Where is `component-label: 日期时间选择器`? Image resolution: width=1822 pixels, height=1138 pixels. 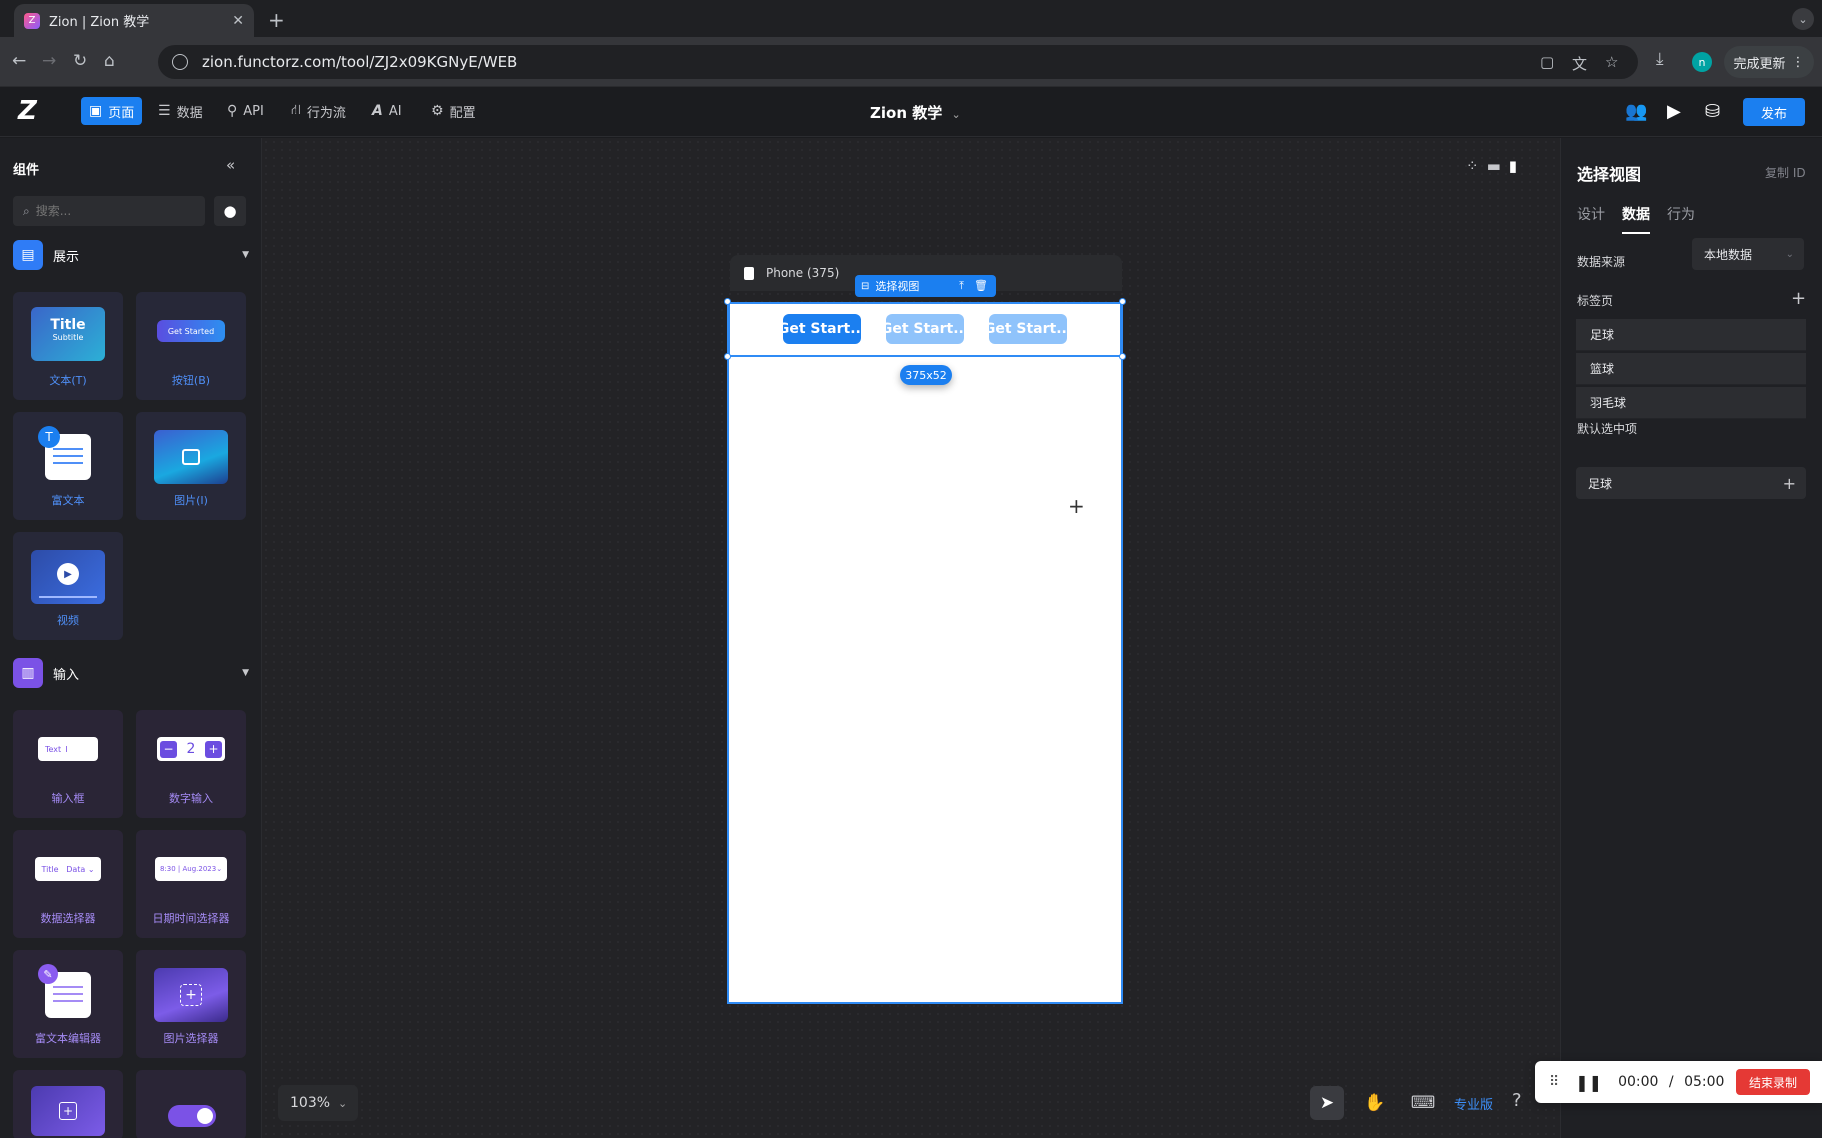
component-label: 日期时间选择器 is located at coordinates (191, 918).